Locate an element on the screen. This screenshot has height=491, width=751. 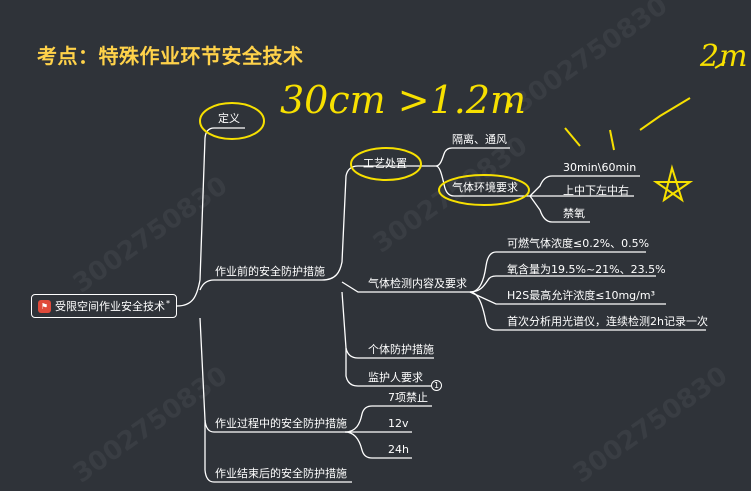
node-during-item: 7项禁止 is located at coordinates (408, 398).